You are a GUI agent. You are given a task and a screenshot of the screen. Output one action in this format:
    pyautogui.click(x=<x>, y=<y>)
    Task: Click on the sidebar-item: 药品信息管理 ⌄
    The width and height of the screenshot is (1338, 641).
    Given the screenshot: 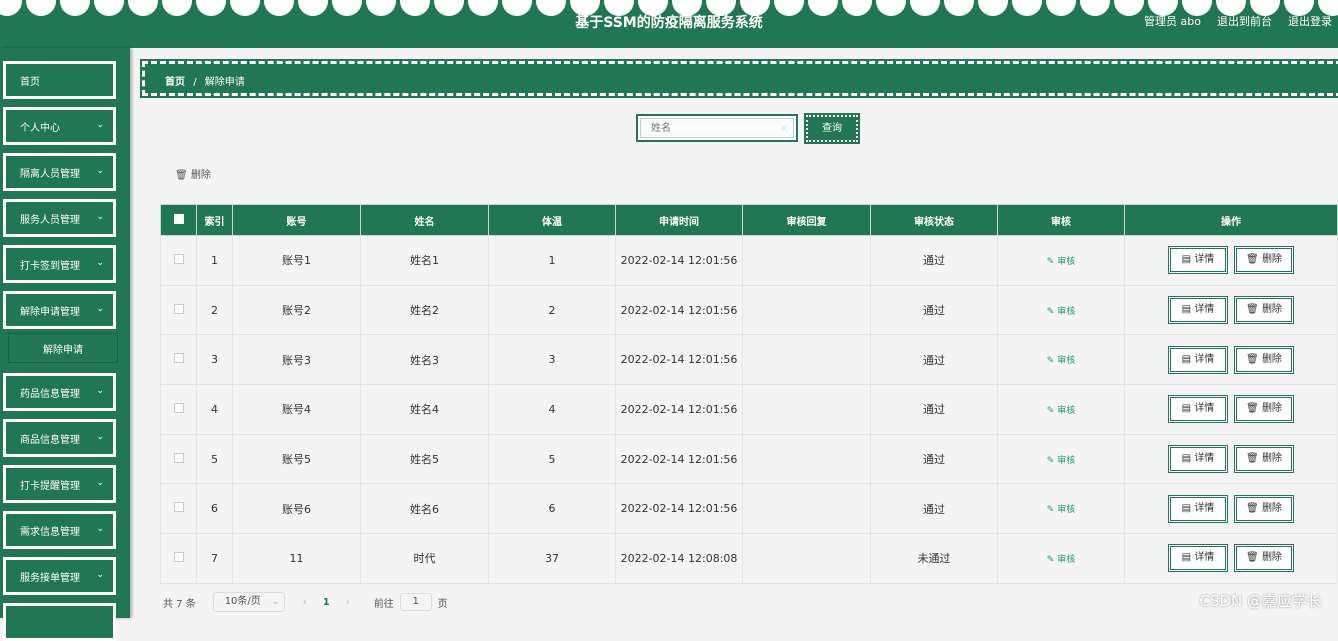 What is the action you would take?
    pyautogui.click(x=59, y=392)
    